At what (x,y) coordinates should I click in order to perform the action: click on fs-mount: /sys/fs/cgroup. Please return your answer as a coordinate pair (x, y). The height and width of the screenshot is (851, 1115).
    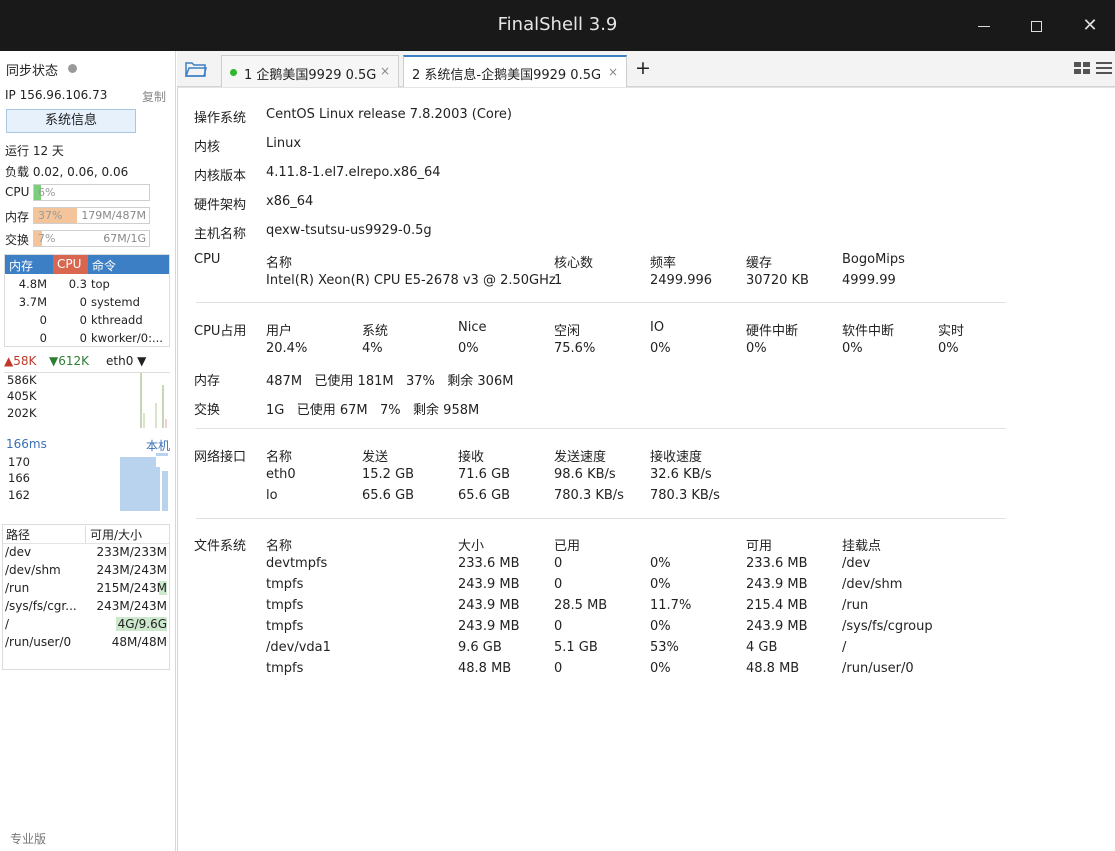
    Looking at the image, I should click on (887, 626).